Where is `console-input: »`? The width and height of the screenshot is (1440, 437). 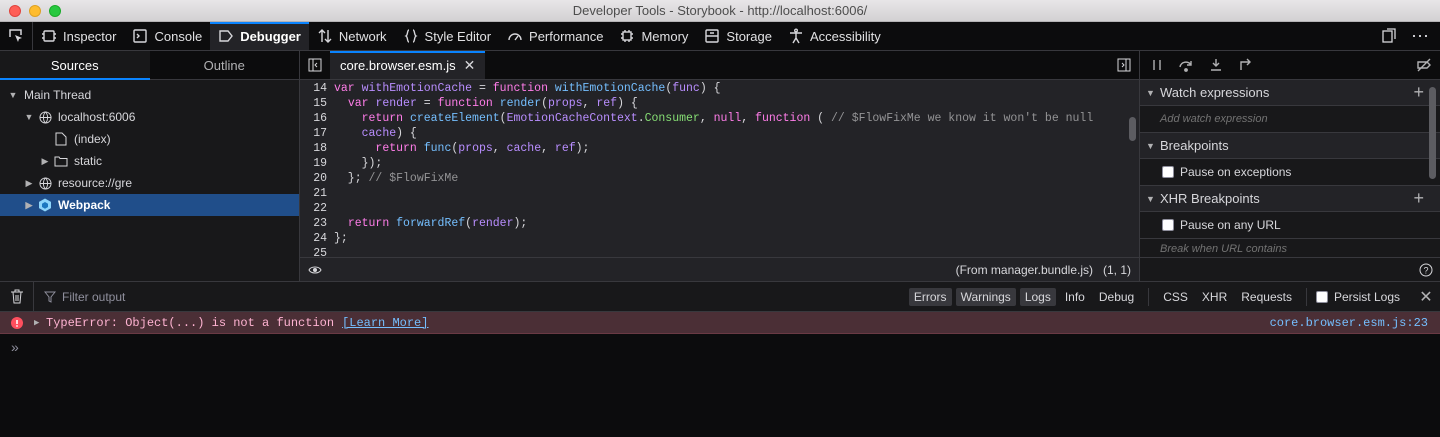 console-input: » is located at coordinates (720, 347).